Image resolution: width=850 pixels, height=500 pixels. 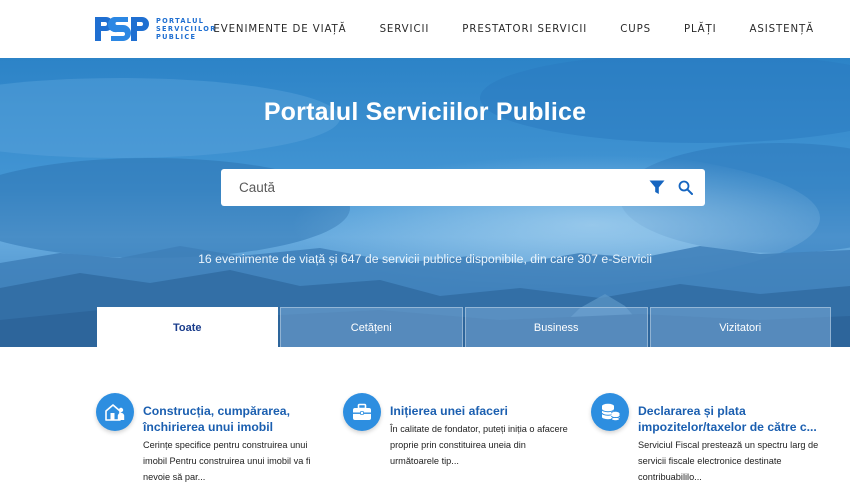 What do you see at coordinates (782, 29) in the screenshot?
I see `nav-assistance: ASISTENȚĂ` at bounding box center [782, 29].